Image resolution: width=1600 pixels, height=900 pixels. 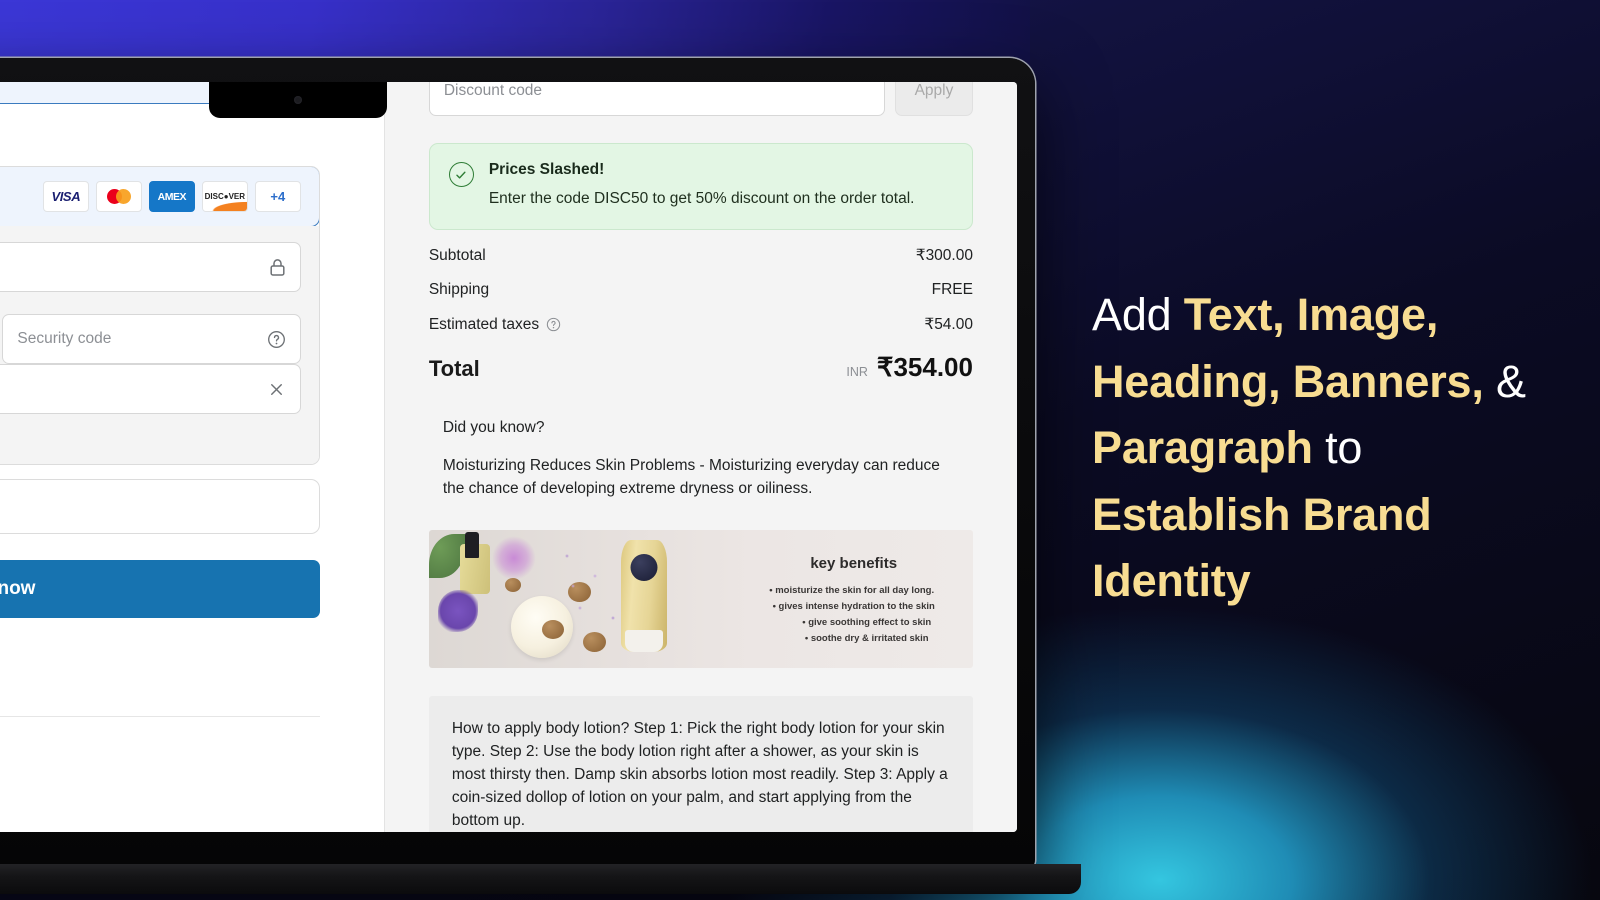 What do you see at coordinates (493, 428) in the screenshot?
I see `did-you-know-title: Did you know?` at bounding box center [493, 428].